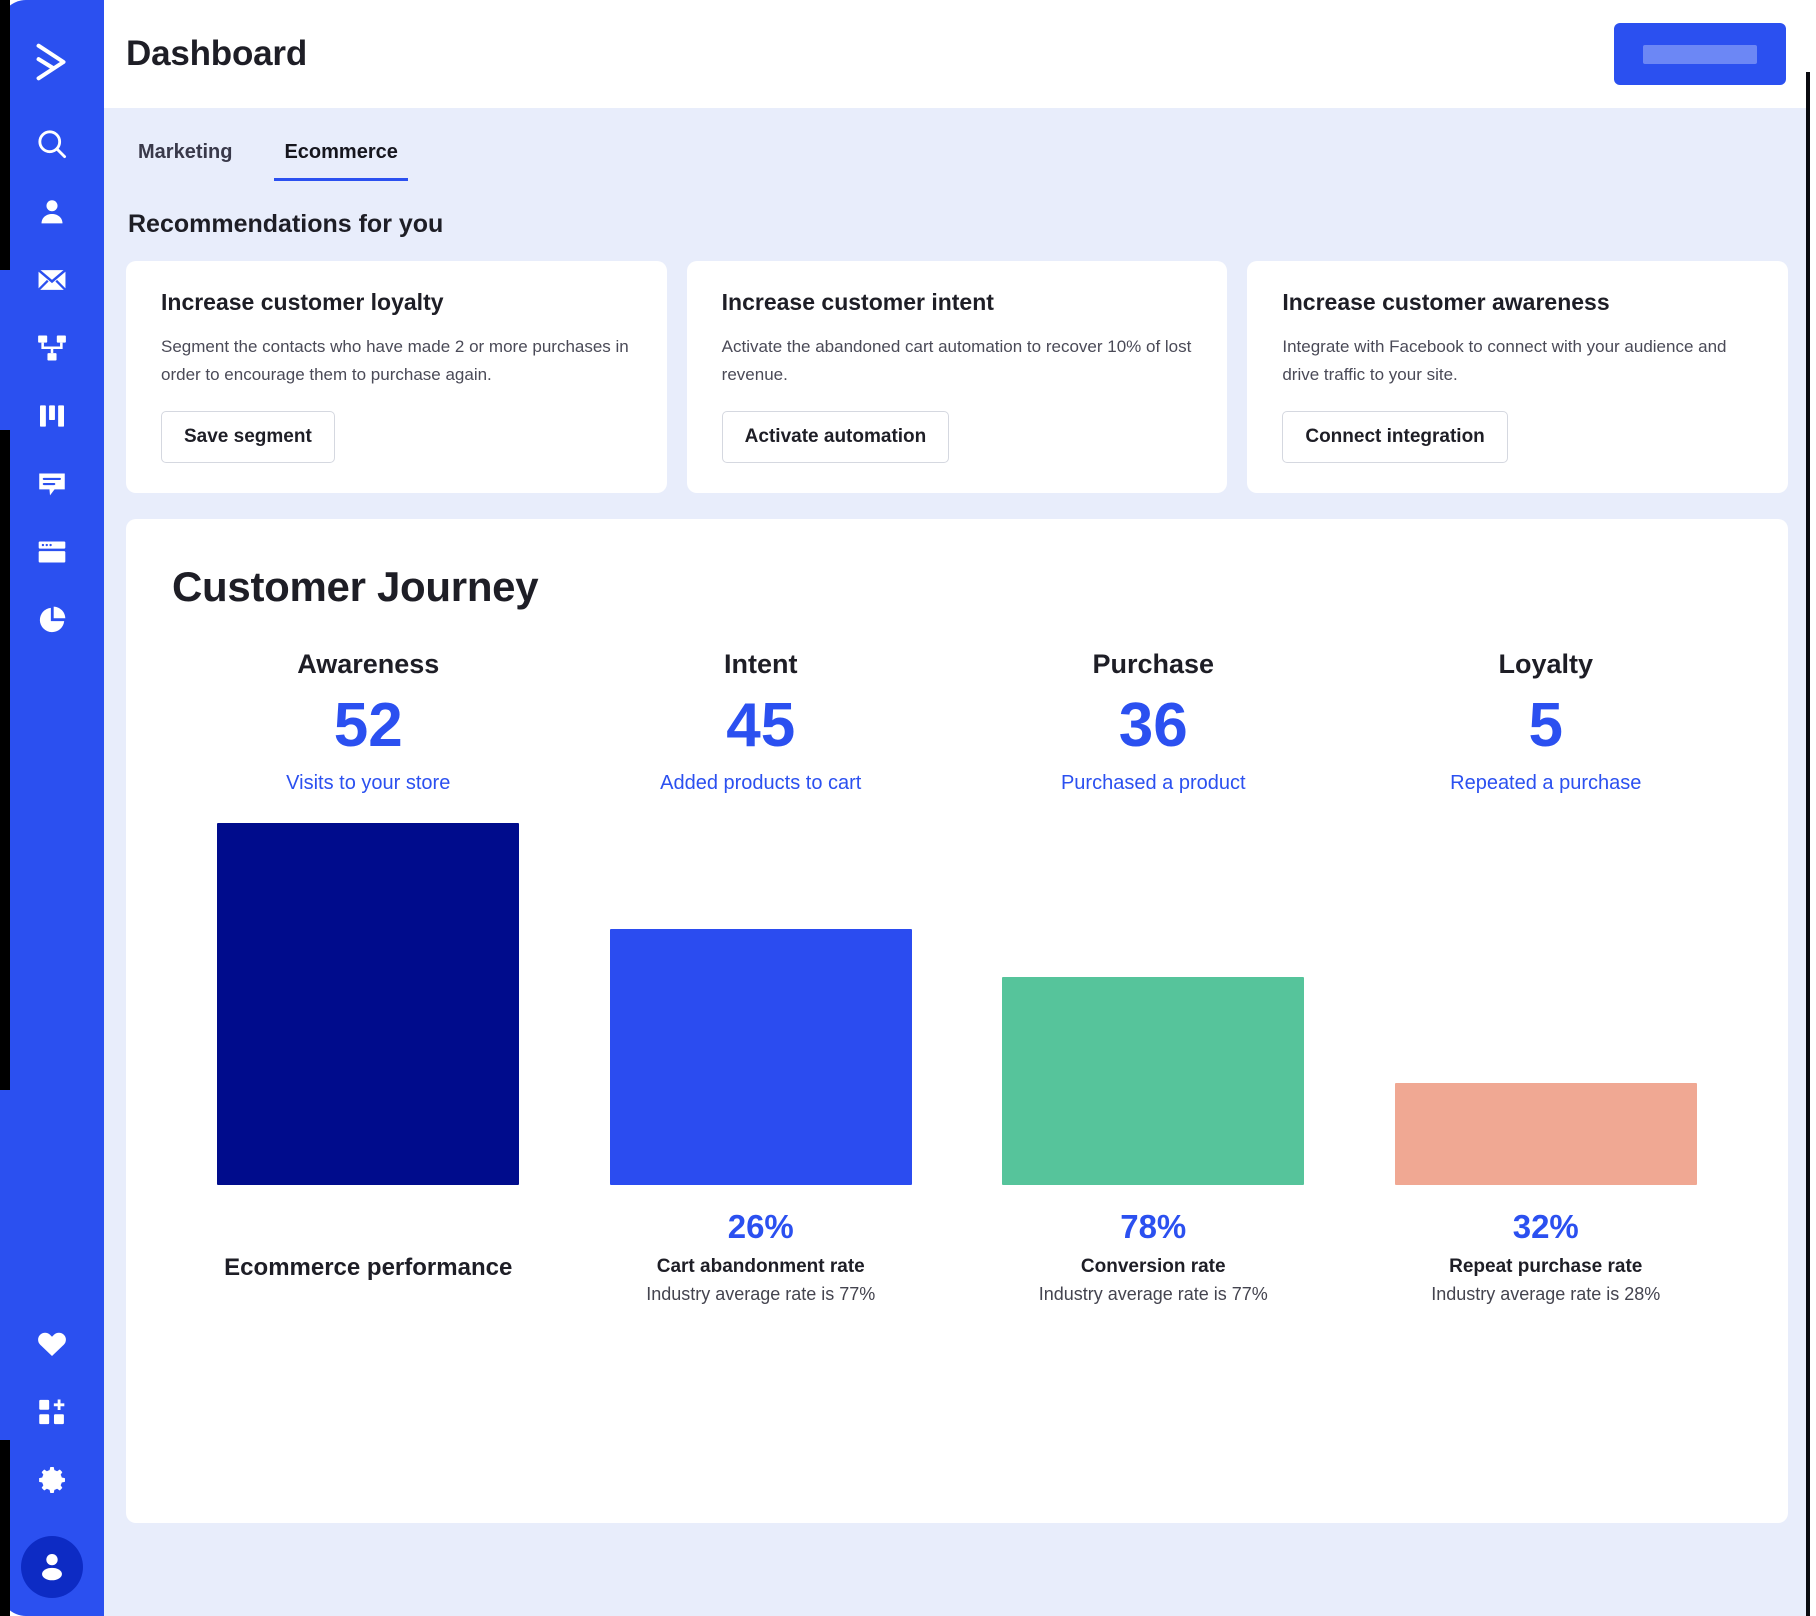 This screenshot has height=1616, width=1816. I want to click on stage-value: 45, so click(761, 725).